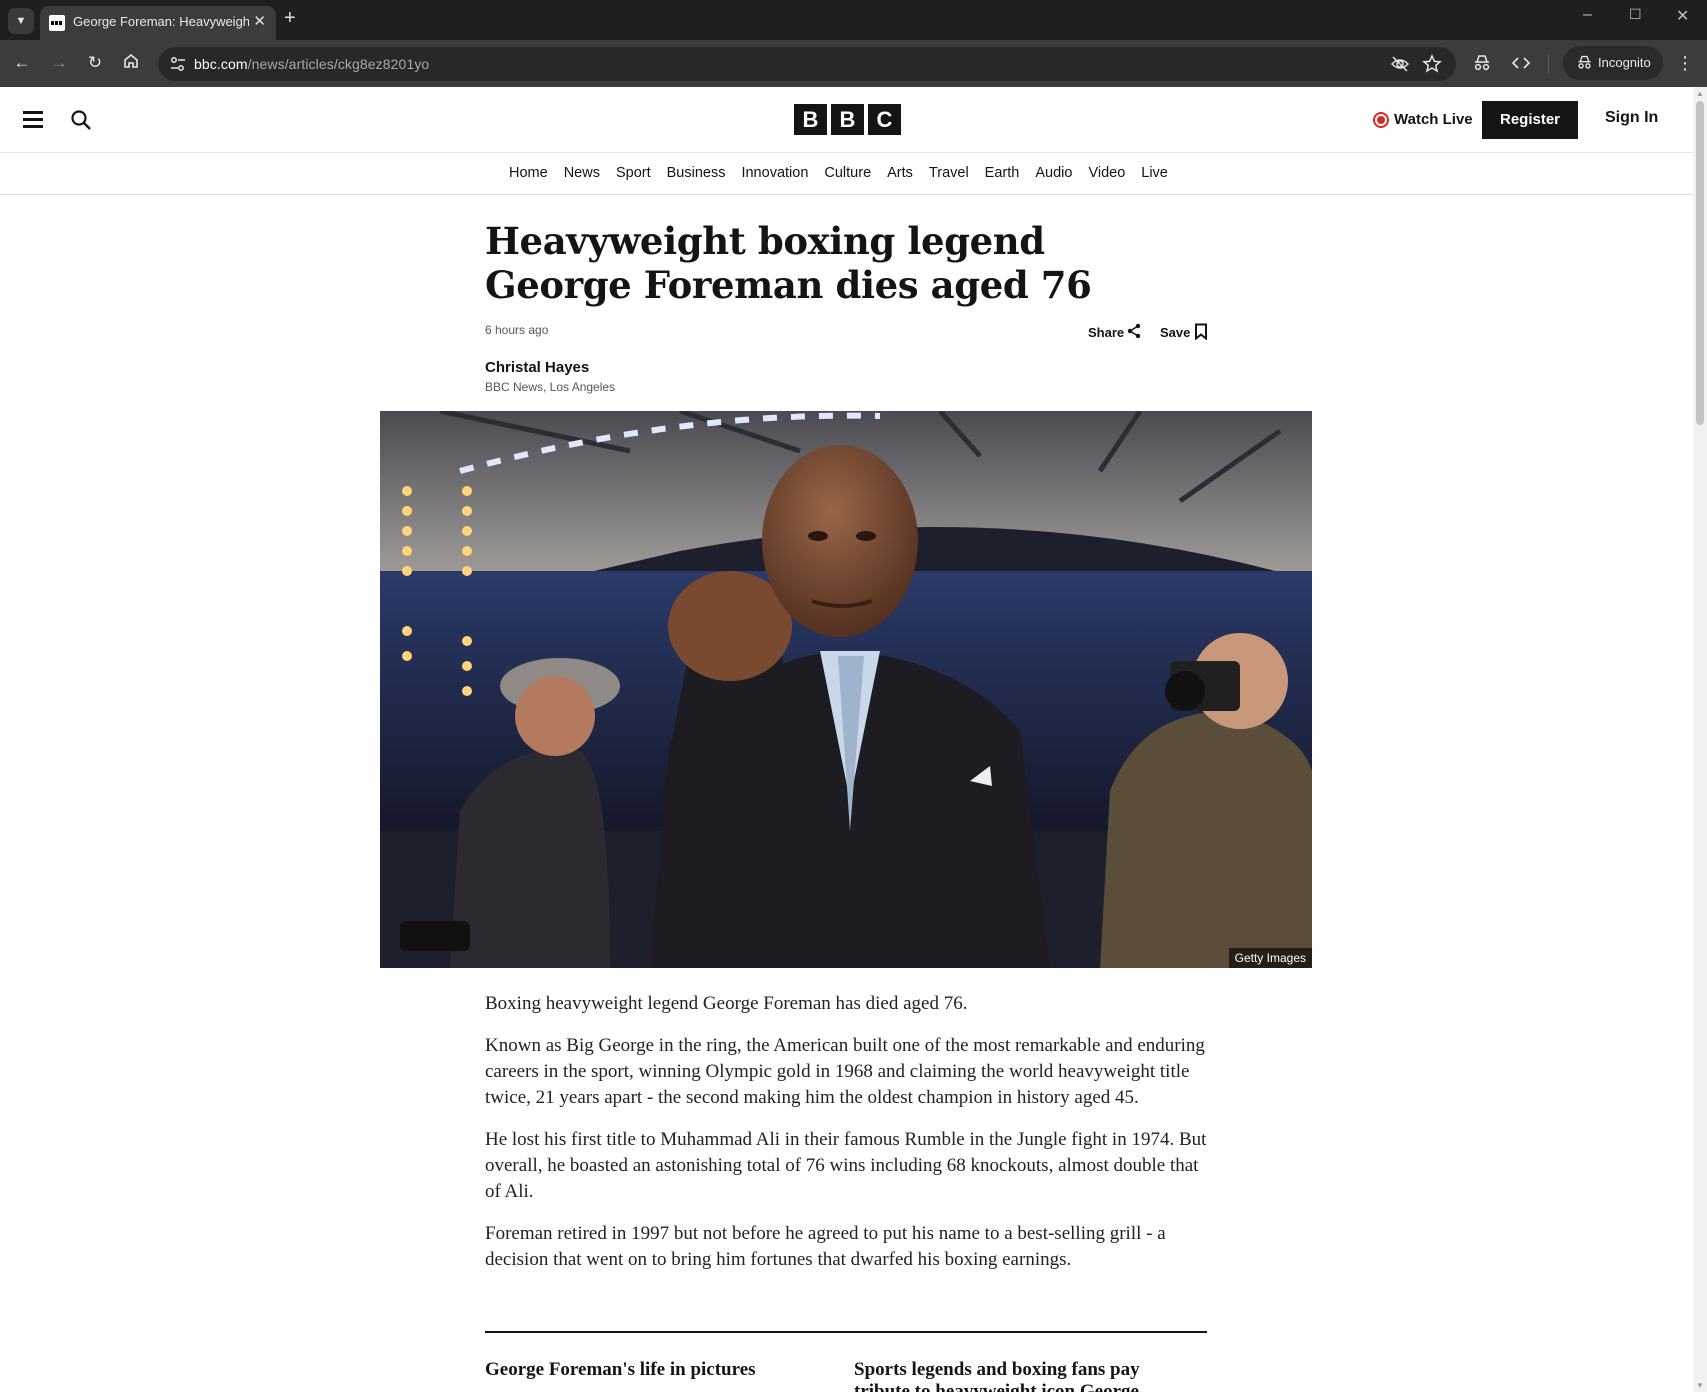 Image resolution: width=1707 pixels, height=1392 pixels. What do you see at coordinates (1433, 119) in the screenshot?
I see `watch-live-label: Watch Live` at bounding box center [1433, 119].